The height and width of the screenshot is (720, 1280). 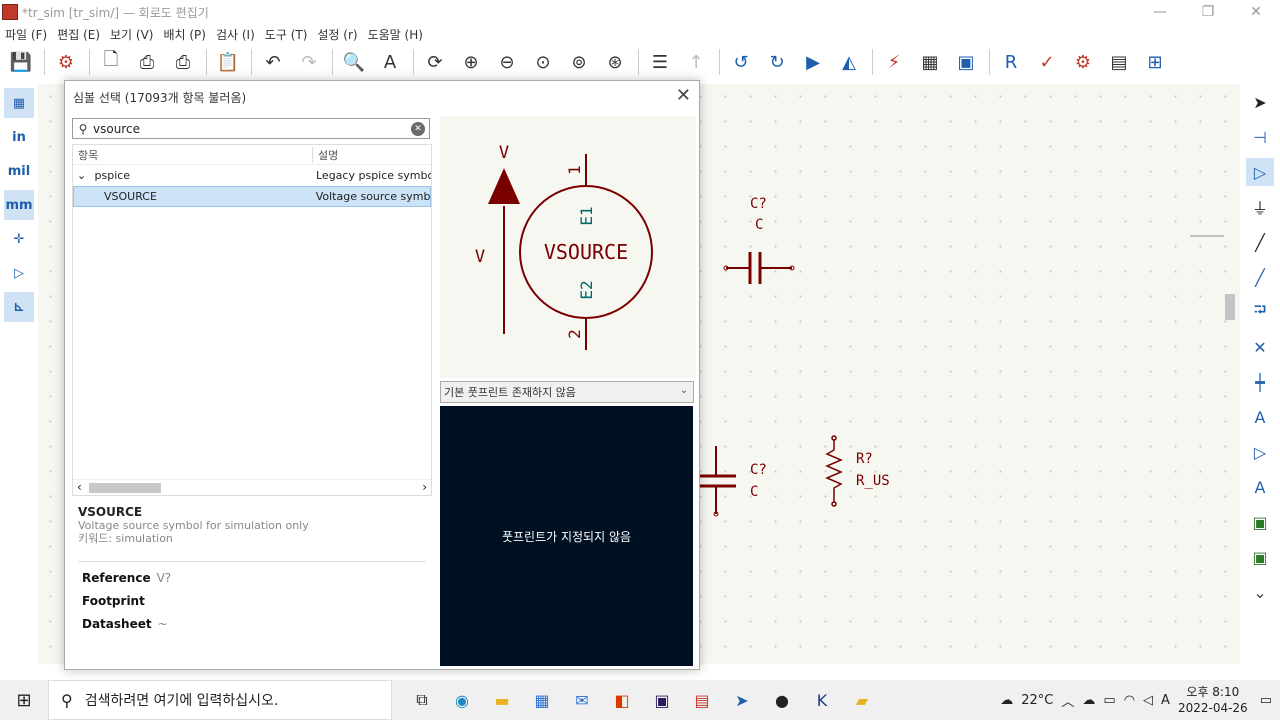 I want to click on canvas-vertical-scrollbar, so click(x=1230, y=364).